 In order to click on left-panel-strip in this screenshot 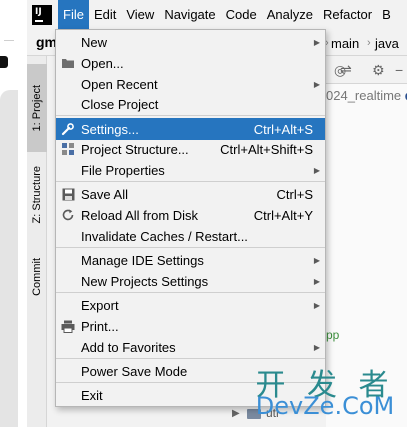, I will do `click(13, 213)`.